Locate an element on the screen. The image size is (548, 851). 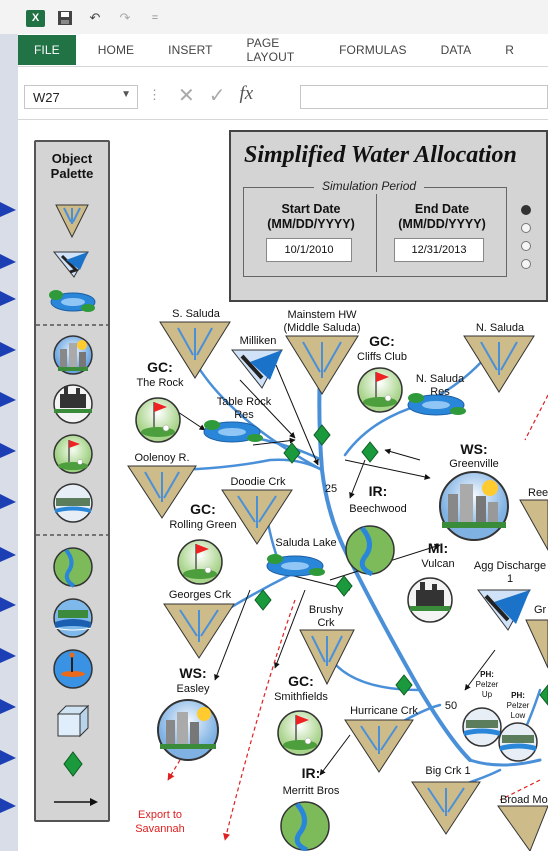
customize-qat-icon: = is located at coordinates (155, 18).